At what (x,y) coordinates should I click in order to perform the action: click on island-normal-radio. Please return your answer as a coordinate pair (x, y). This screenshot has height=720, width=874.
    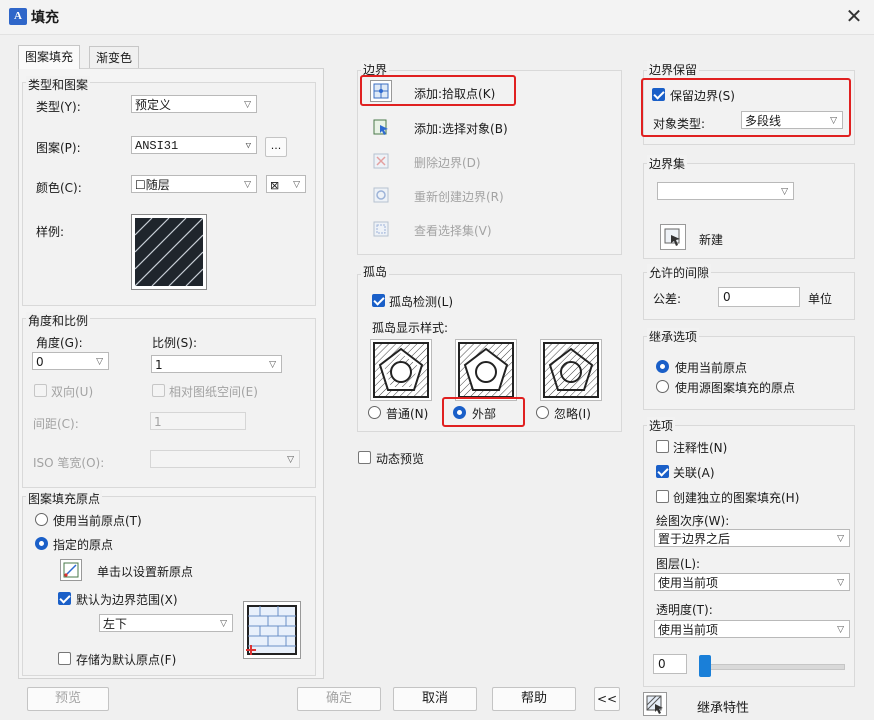
    Looking at the image, I should click on (374, 412).